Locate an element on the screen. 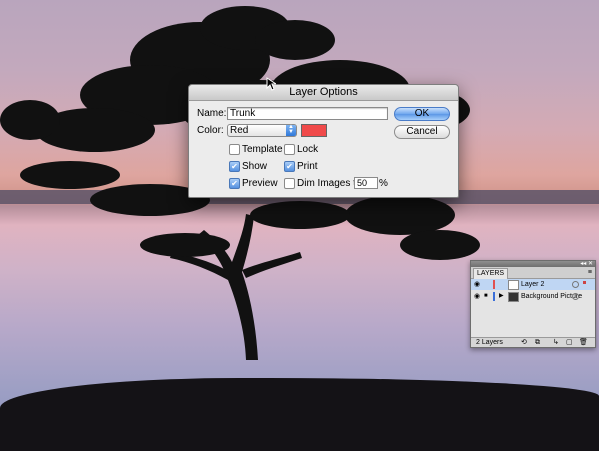  color-label: Color: is located at coordinates (210, 130).